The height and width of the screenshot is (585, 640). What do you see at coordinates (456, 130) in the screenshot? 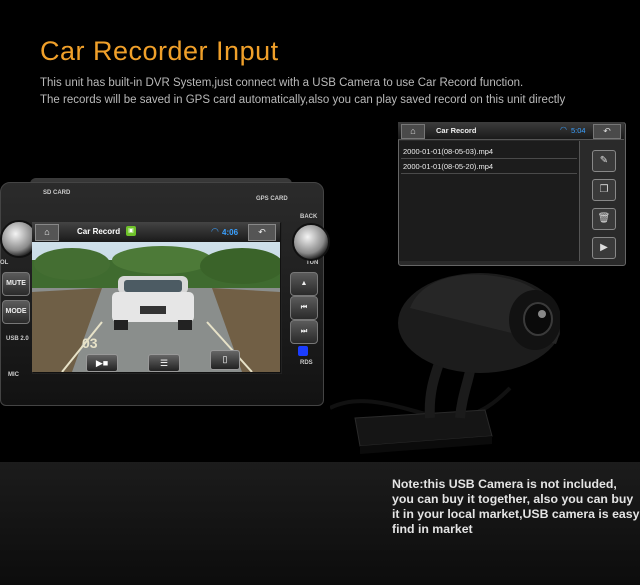
I see `zoom-panel-title: Car Record` at bounding box center [456, 130].